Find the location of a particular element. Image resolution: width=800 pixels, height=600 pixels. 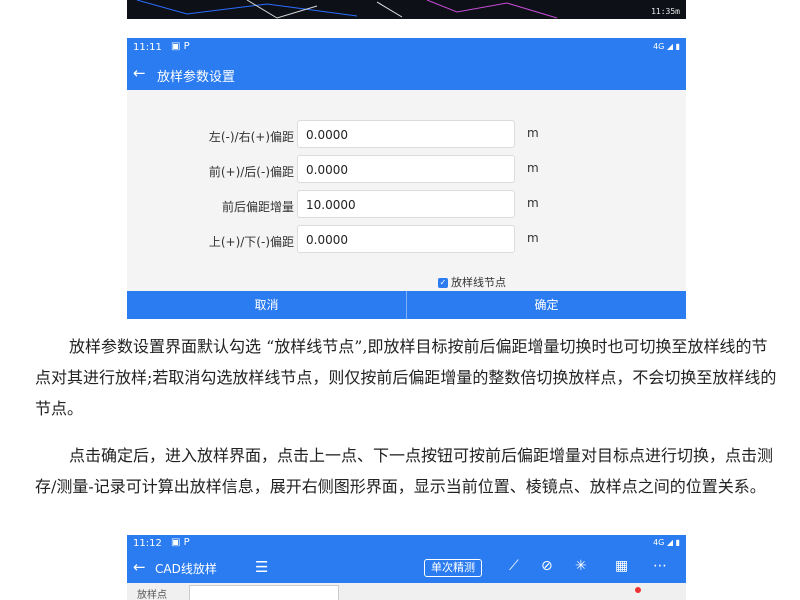

form-row-lr-offset: 左(-)/右(+)偏距 0.0000 m is located at coordinates (406, 135).